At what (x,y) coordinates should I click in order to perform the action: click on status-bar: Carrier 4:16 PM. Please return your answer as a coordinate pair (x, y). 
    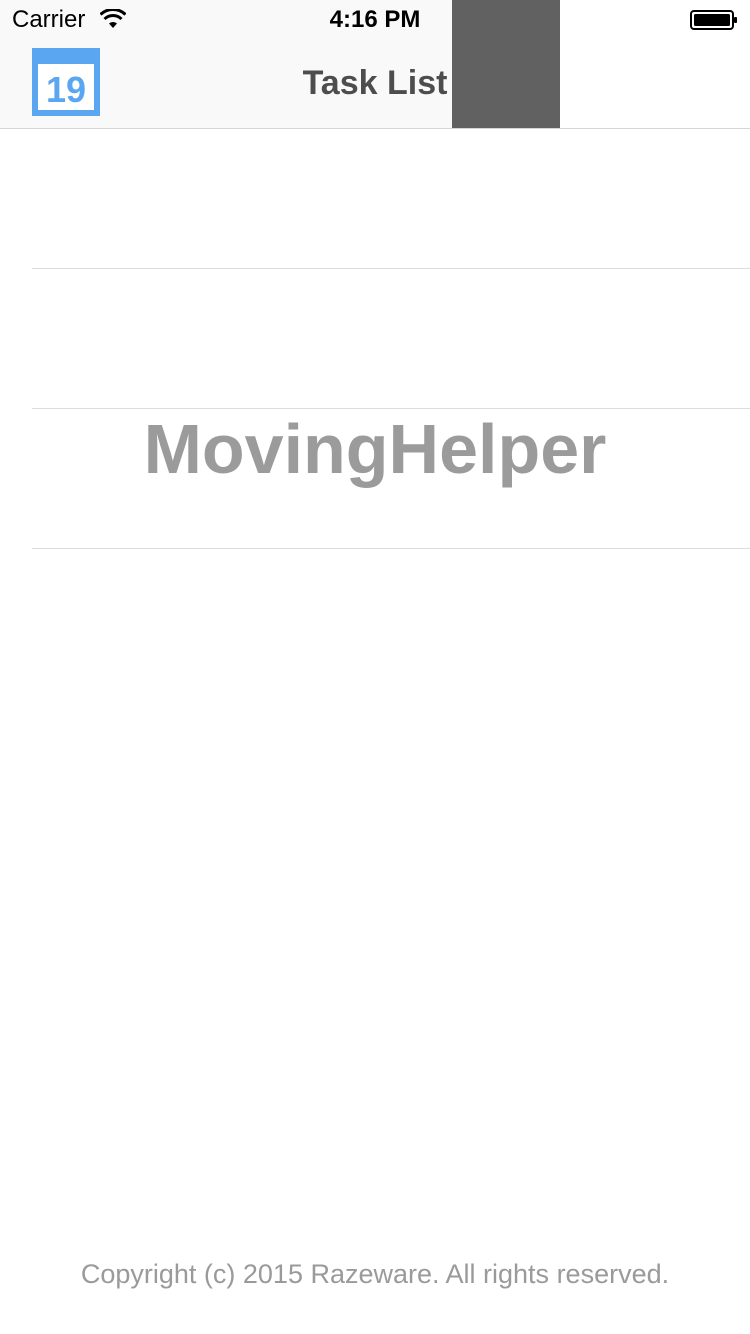
    Looking at the image, I should click on (375, 20).